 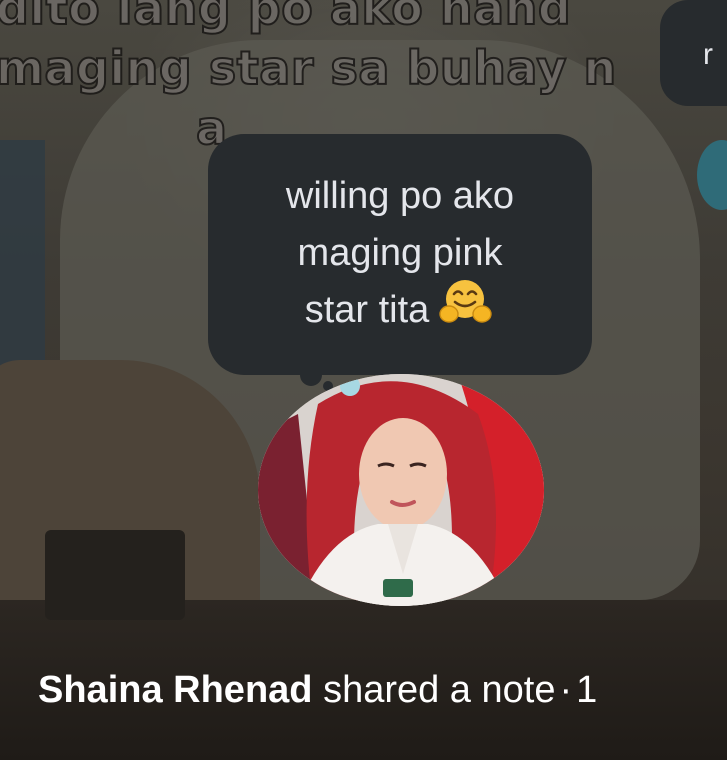 I want to click on caption-line-3: a, so click(x=211, y=128).